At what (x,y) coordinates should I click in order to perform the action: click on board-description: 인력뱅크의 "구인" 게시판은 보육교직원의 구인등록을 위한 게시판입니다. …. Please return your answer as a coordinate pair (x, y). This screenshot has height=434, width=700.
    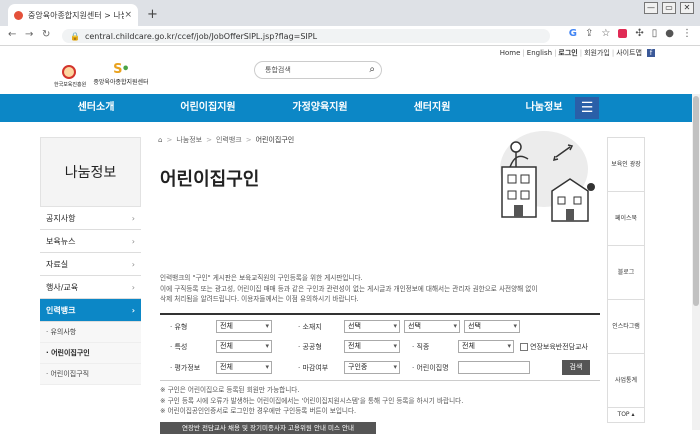
    Looking at the image, I should click on (380, 289).